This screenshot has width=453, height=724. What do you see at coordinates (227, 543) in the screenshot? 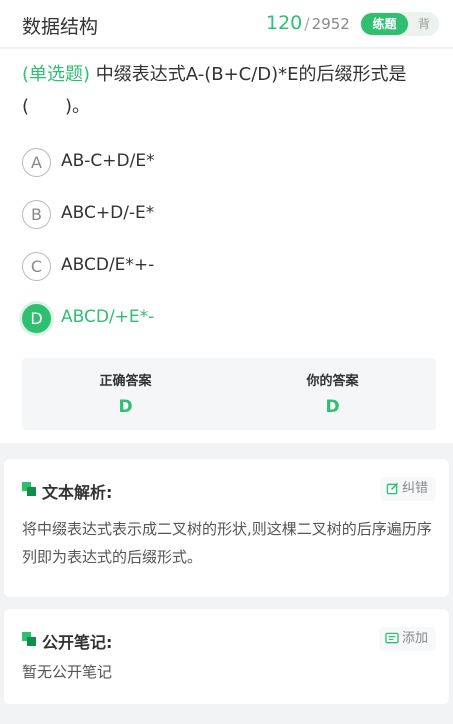
I see `analysis-text: 将中缀表达式表示成二叉树的形状,则这棵二叉树的后序遍历序列即为表达式的后缀形式。` at bounding box center [227, 543].